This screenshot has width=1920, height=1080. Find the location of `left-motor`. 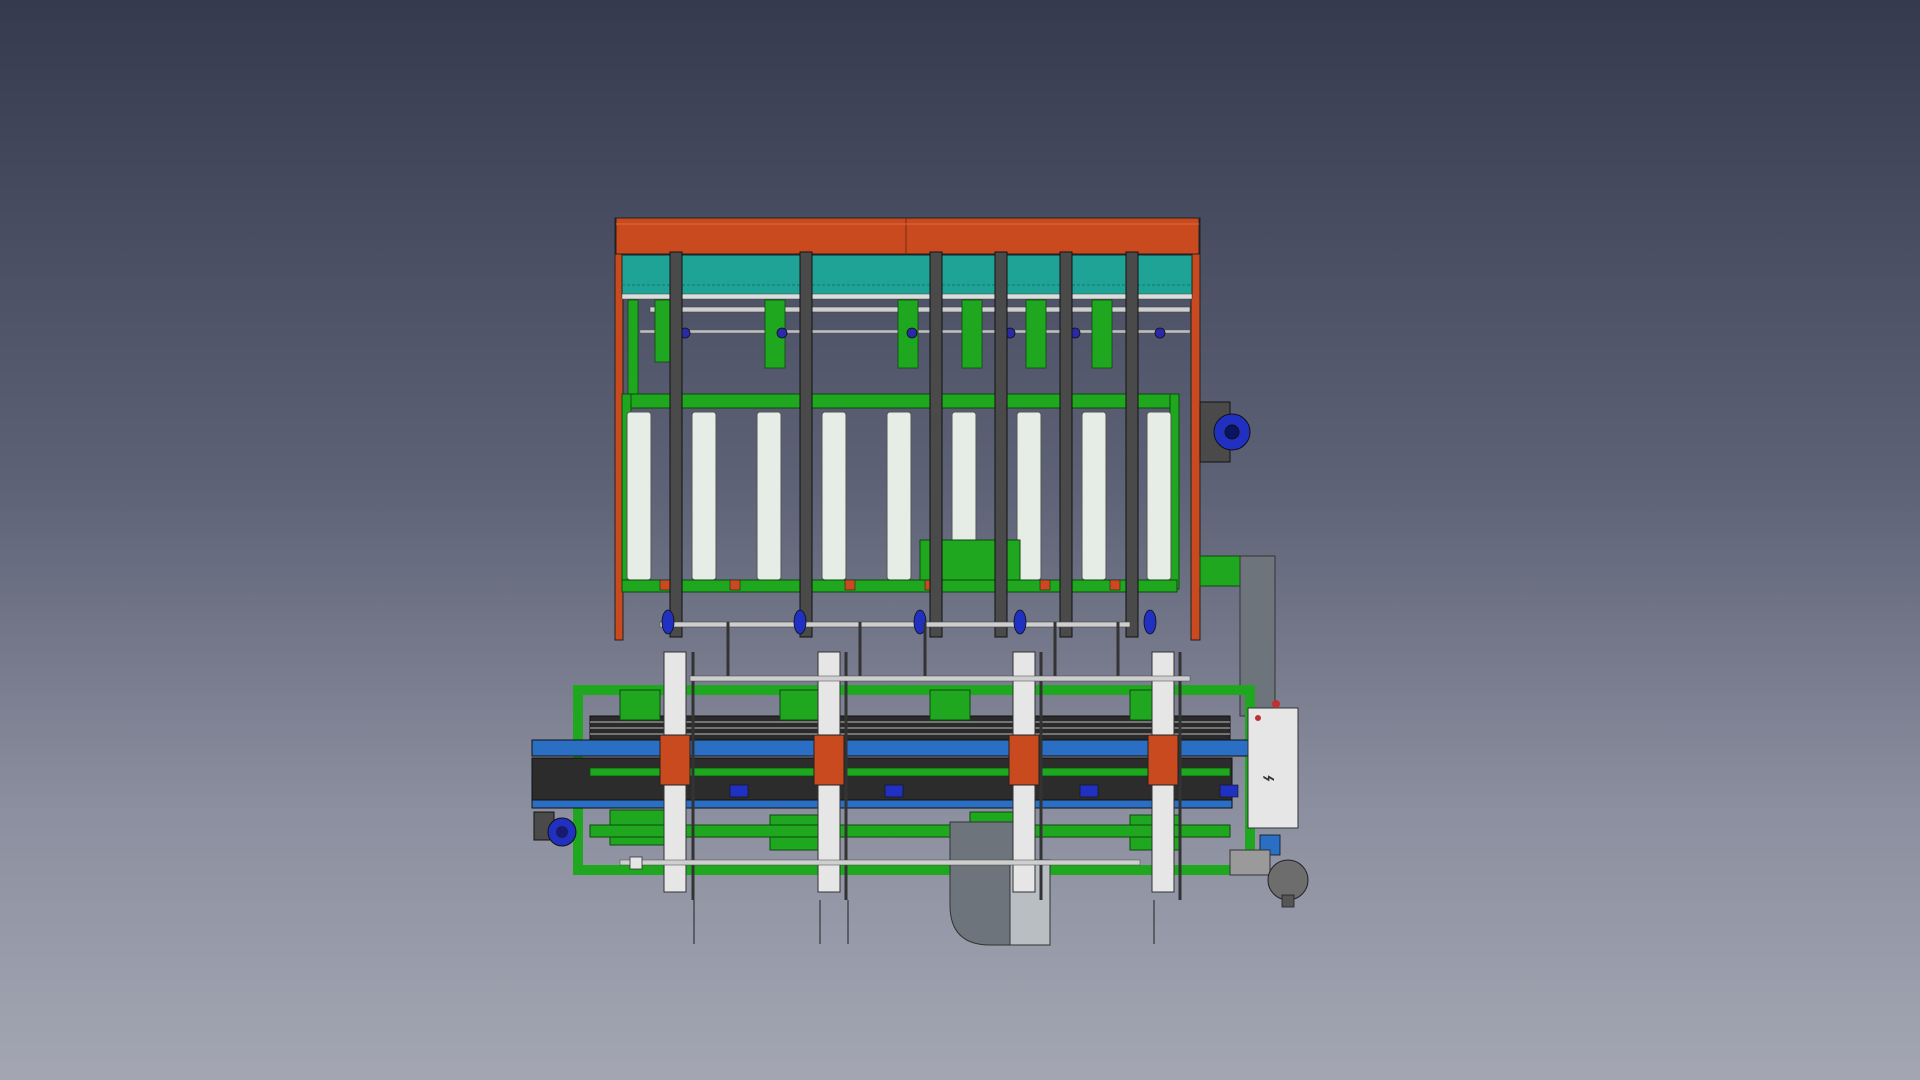

left-motor is located at coordinates (555, 829).